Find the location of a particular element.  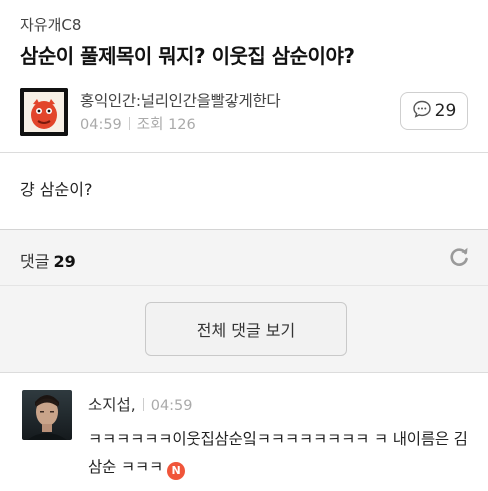

comment-count-button: 29 is located at coordinates (434, 111).